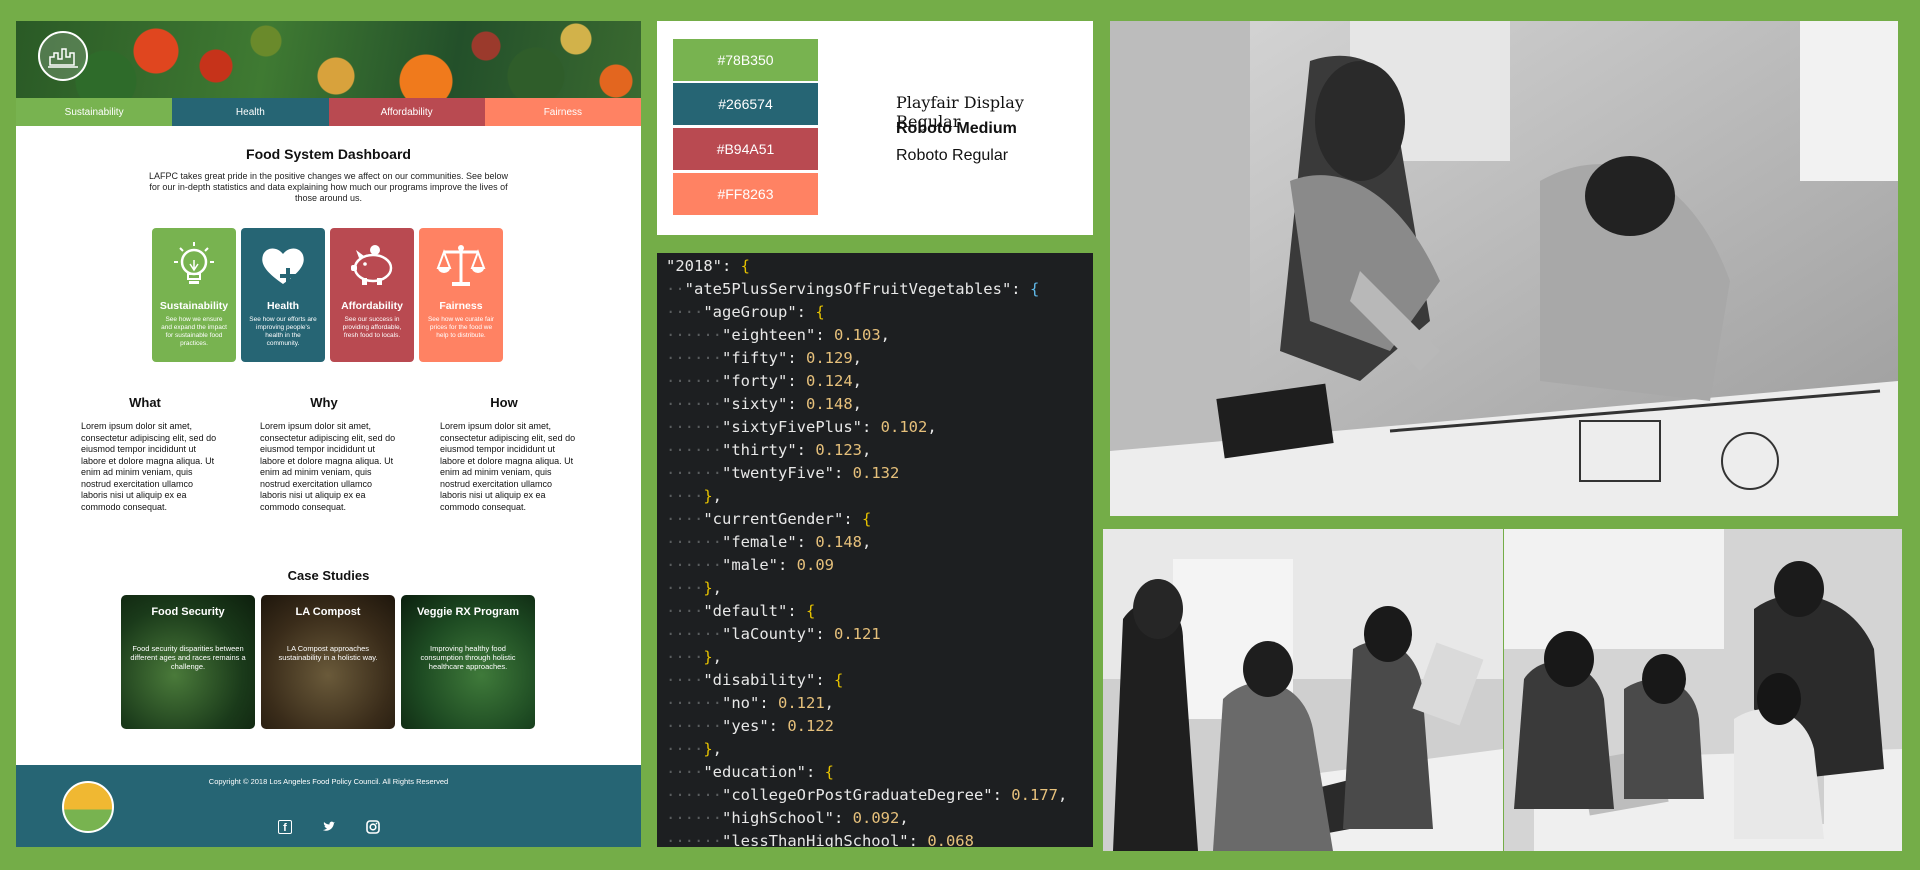 The height and width of the screenshot is (870, 1920). I want to click on code-token: 0.121, so click(857, 634).